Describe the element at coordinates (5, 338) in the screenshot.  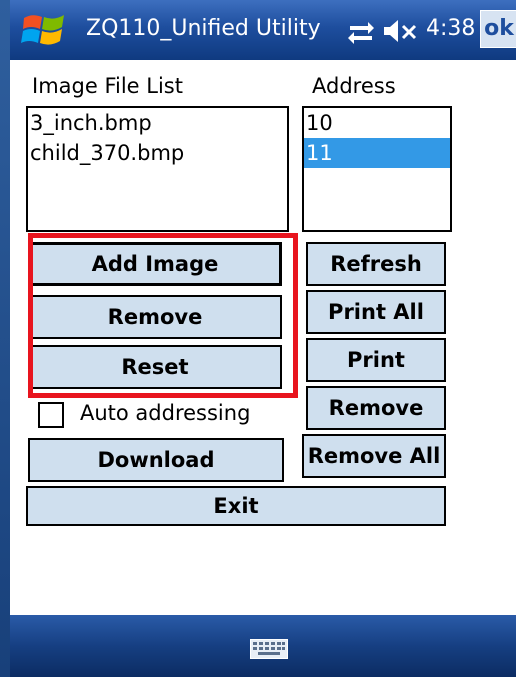
I see `window-left-edge` at that location.